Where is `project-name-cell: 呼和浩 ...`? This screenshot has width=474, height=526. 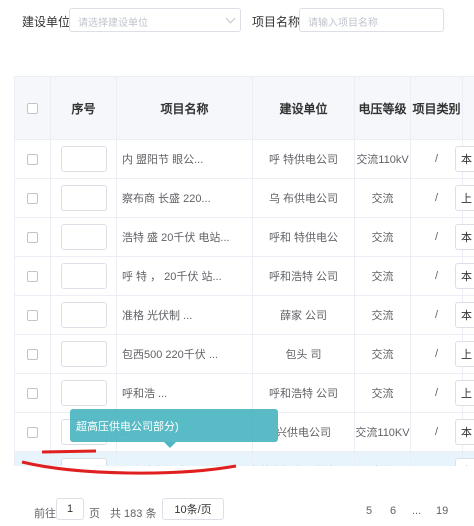
project-name-cell: 呼和浩 ... is located at coordinates (185, 393).